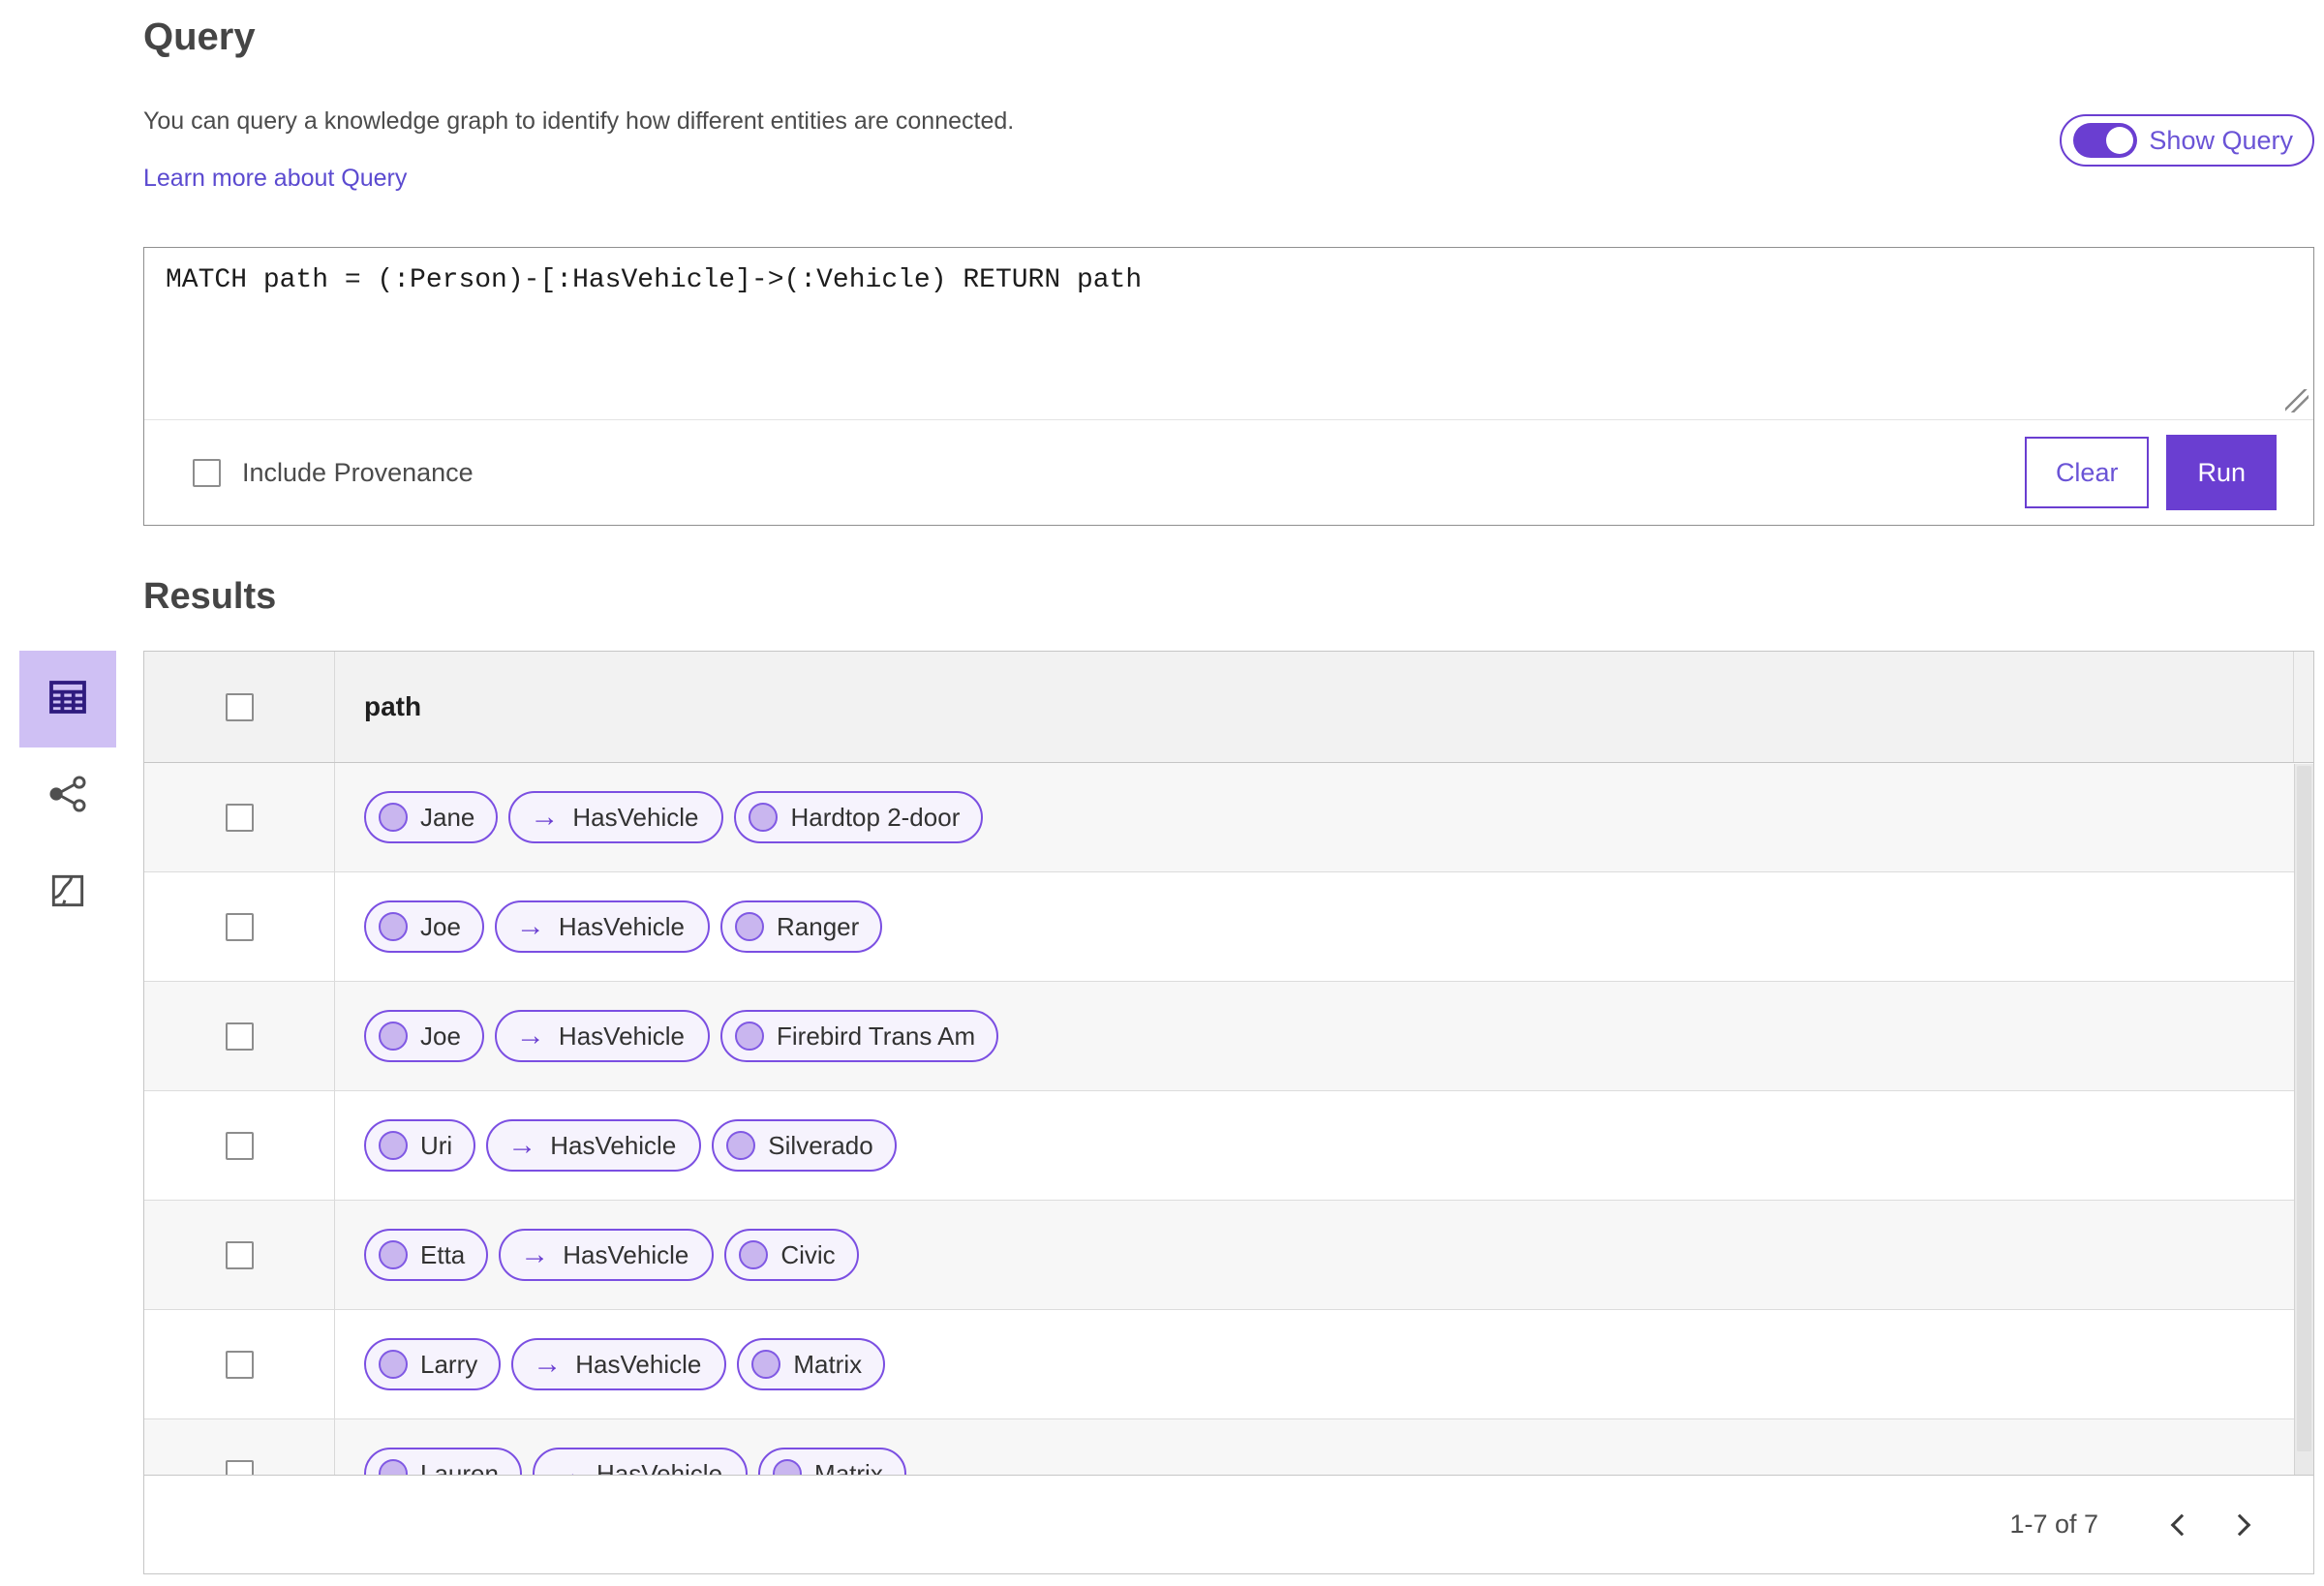  I want to click on row-path-cell: Etta → HasVehicle Civic, so click(1324, 1255).